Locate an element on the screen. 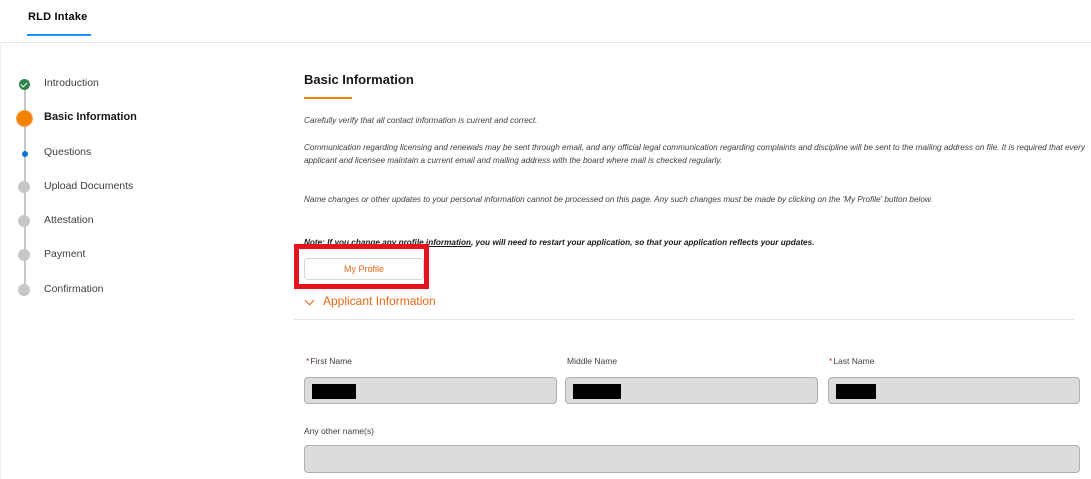  my-profile-button: My Profile is located at coordinates (364, 269).